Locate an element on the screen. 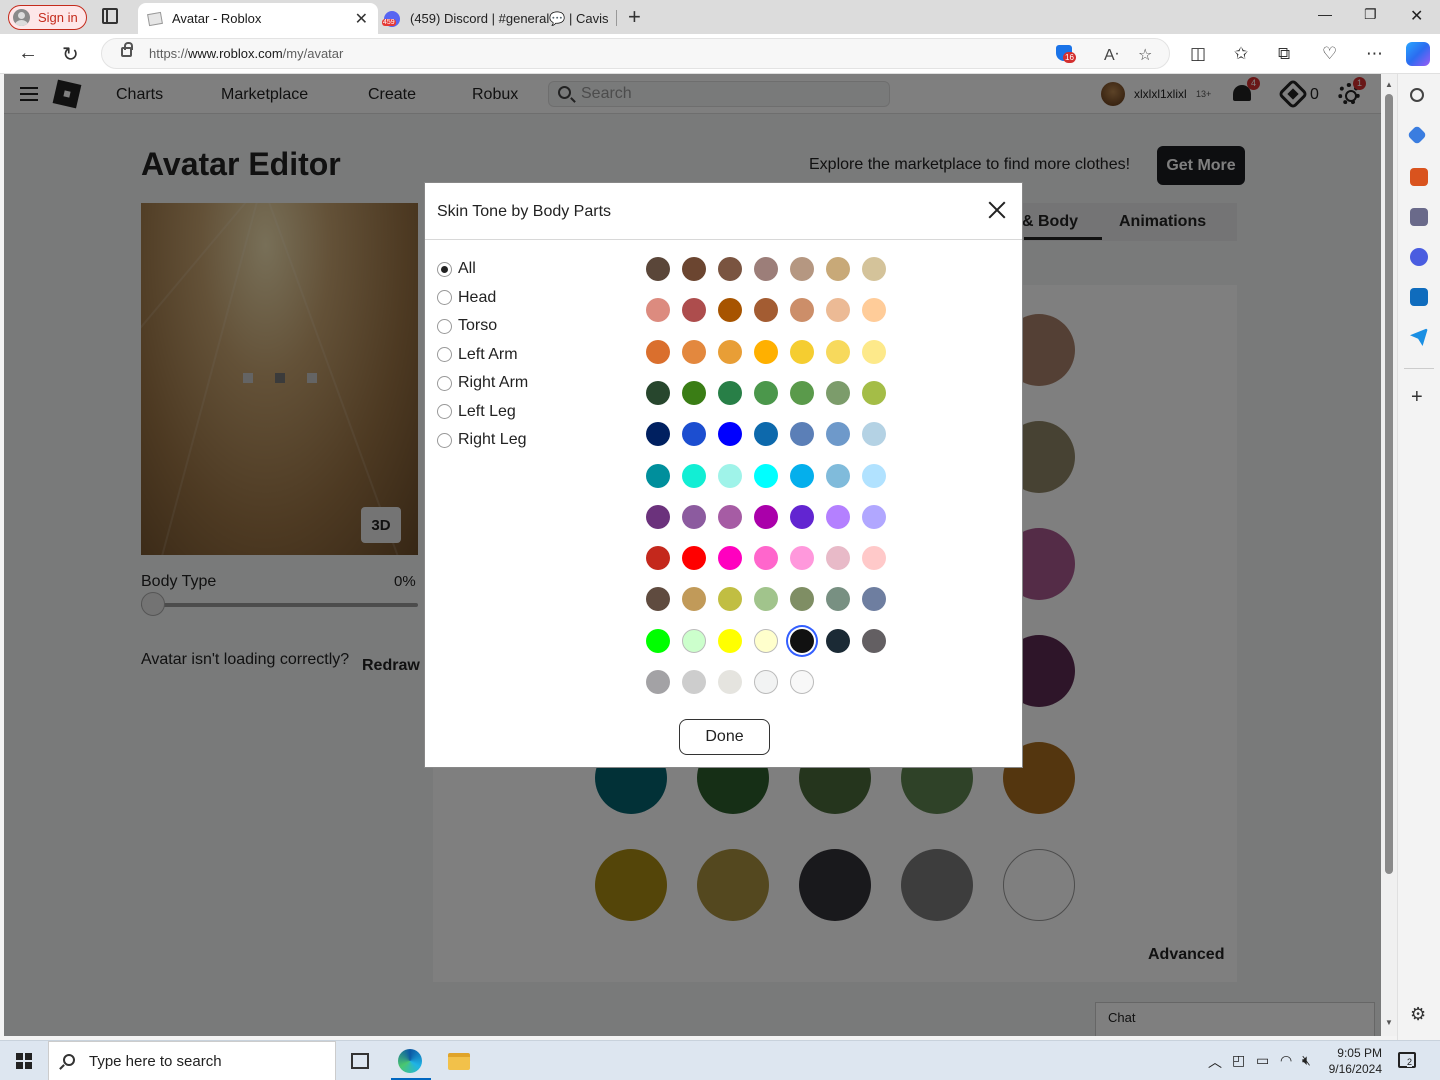 The image size is (1440, 1080). taskbar-search-input is located at coordinates (209, 1061).